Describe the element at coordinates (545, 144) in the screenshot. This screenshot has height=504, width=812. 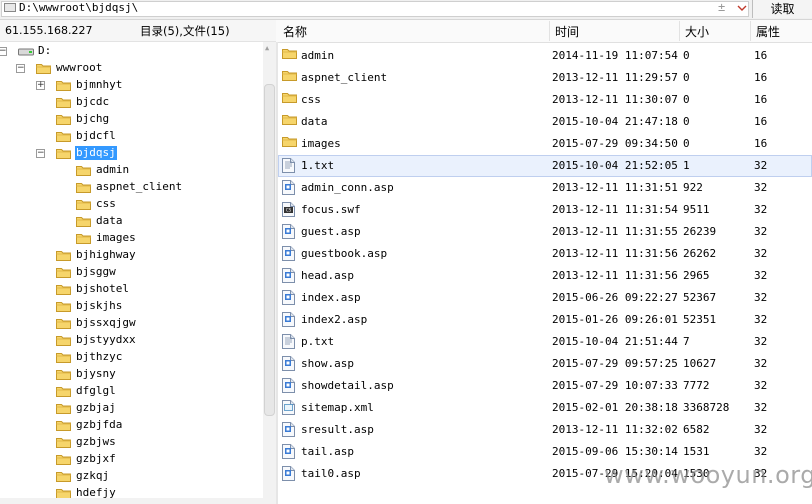
I see `file-row: images 2015-07-29 09:34:50 0 16` at that location.